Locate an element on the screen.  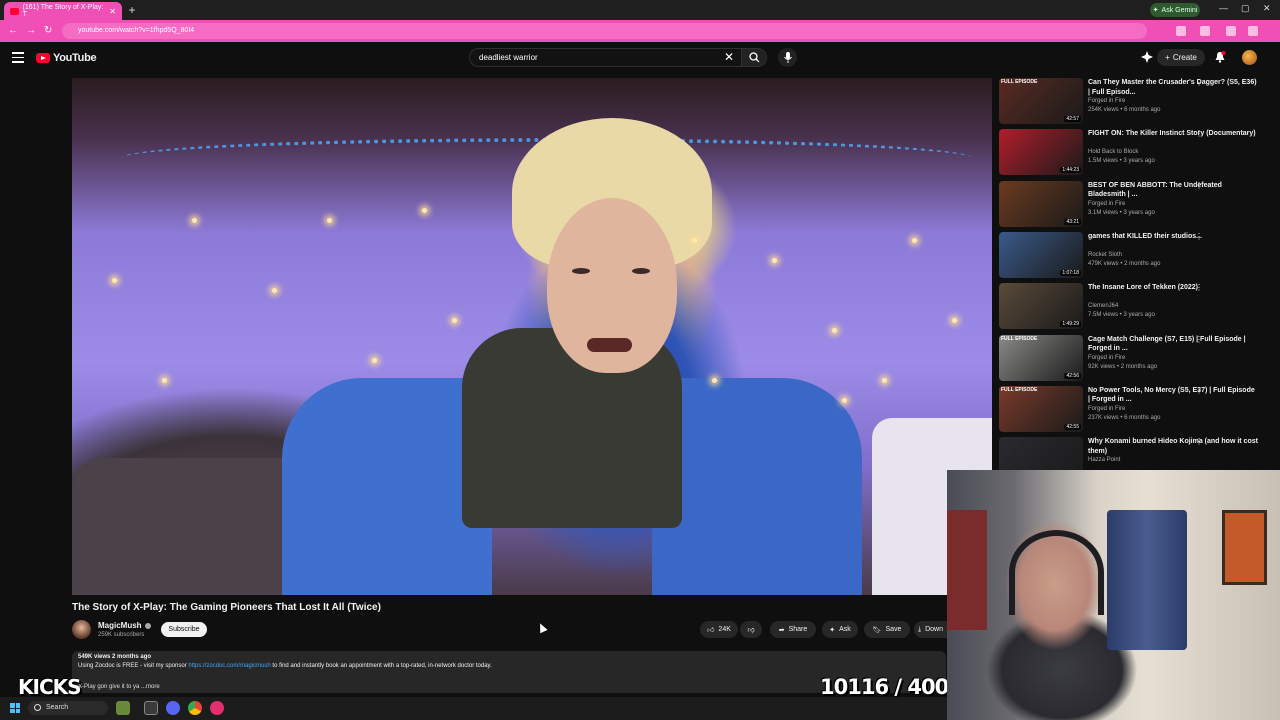
description-box is located at coordinates (509, 672).